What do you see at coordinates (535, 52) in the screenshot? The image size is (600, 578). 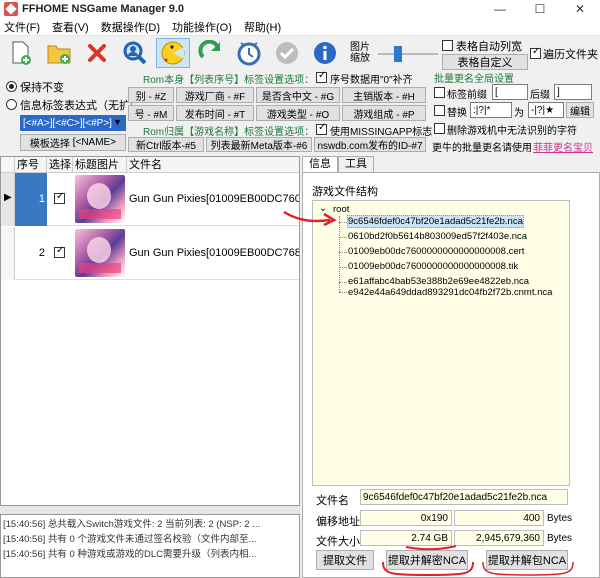 I see `traverse-folder-checkbox` at bounding box center [535, 52].